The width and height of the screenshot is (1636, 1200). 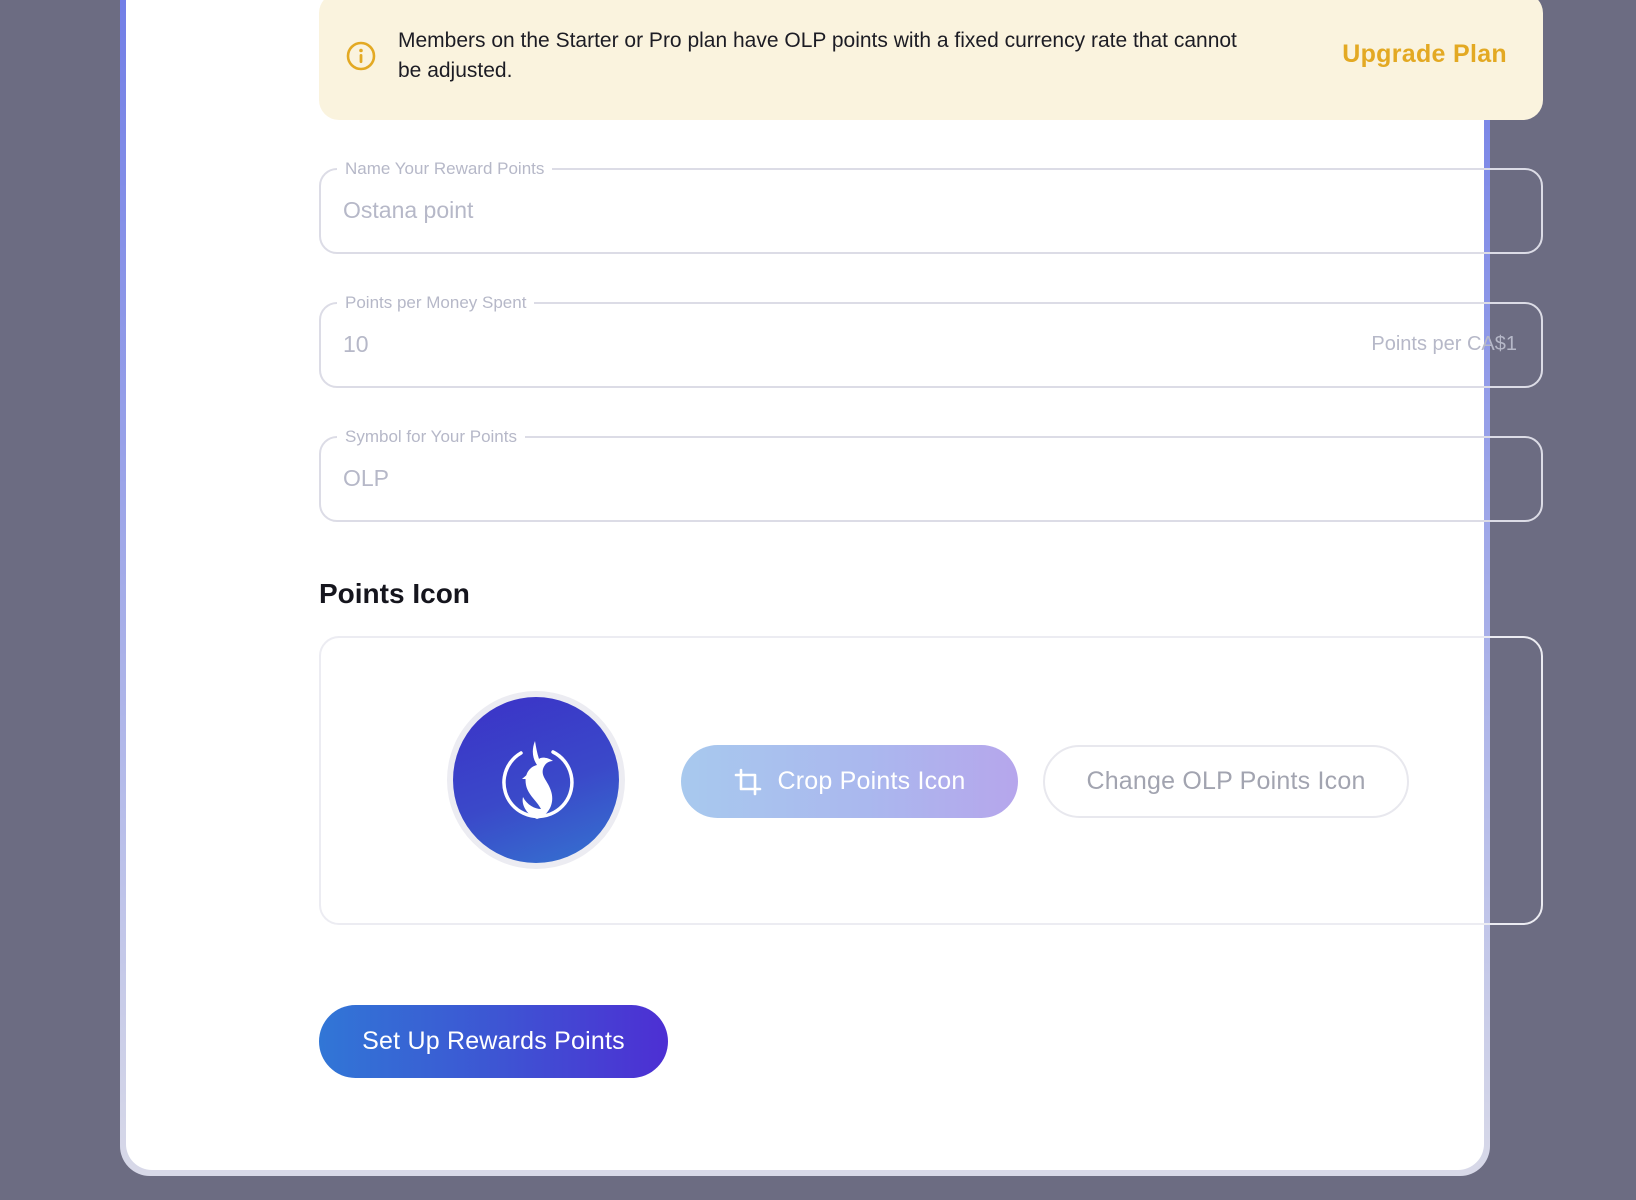 What do you see at coordinates (871, 781) in the screenshot?
I see `crop-points-icon-label: Crop Points Icon` at bounding box center [871, 781].